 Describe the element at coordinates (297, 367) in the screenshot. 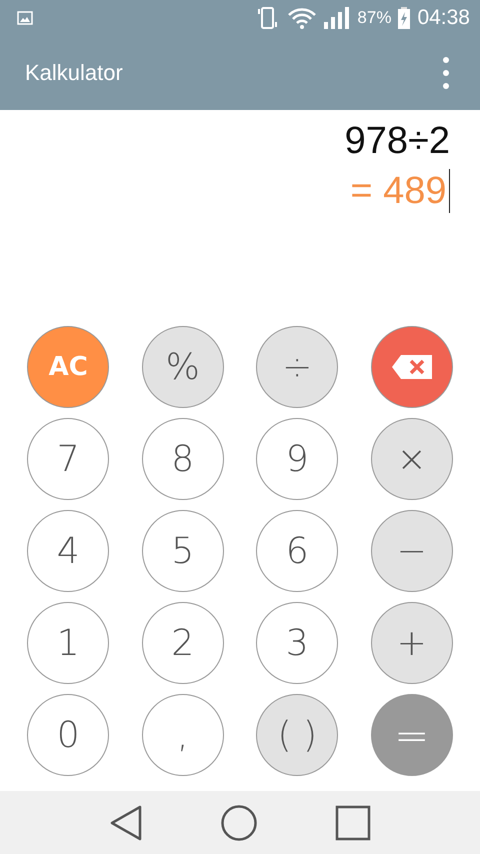

I see `operator-button: ÷` at that location.